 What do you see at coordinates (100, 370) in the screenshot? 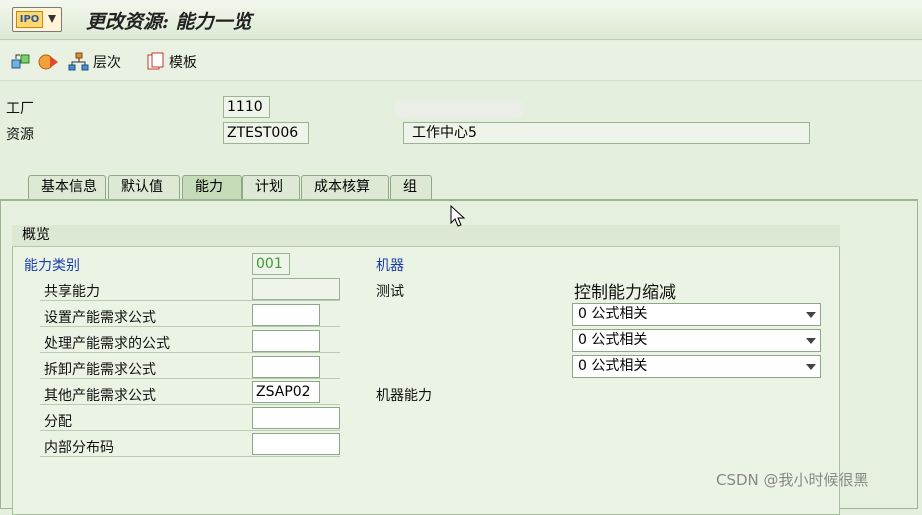
I see `teardown-formula-label: 拆卸产能需求公式` at bounding box center [100, 370].